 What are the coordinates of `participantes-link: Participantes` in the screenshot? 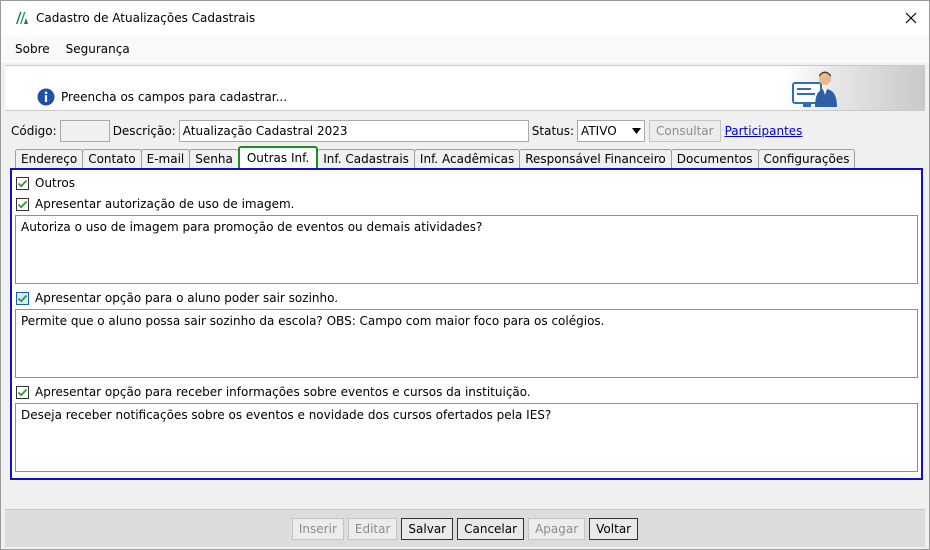 It's located at (764, 131).